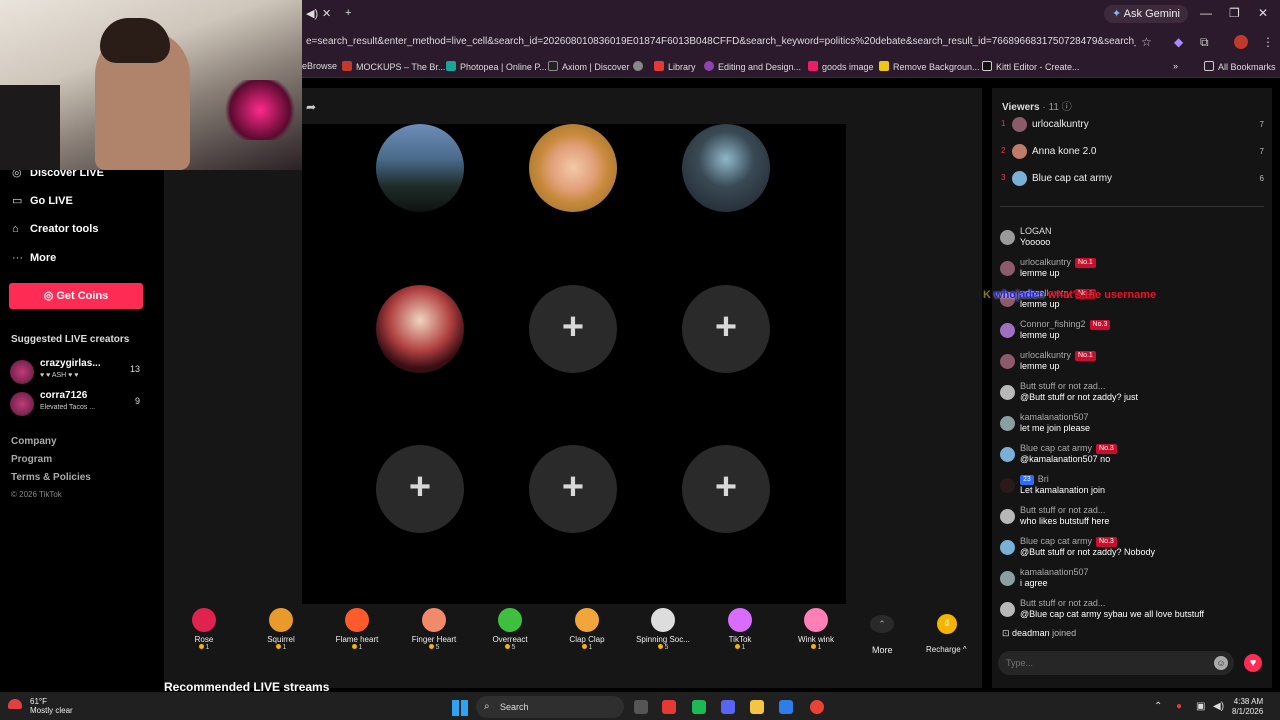 The height and width of the screenshot is (720, 1280). What do you see at coordinates (1135, 241) in the screenshot?
I see `chat-message: LOGAN Yooooo` at bounding box center [1135, 241].